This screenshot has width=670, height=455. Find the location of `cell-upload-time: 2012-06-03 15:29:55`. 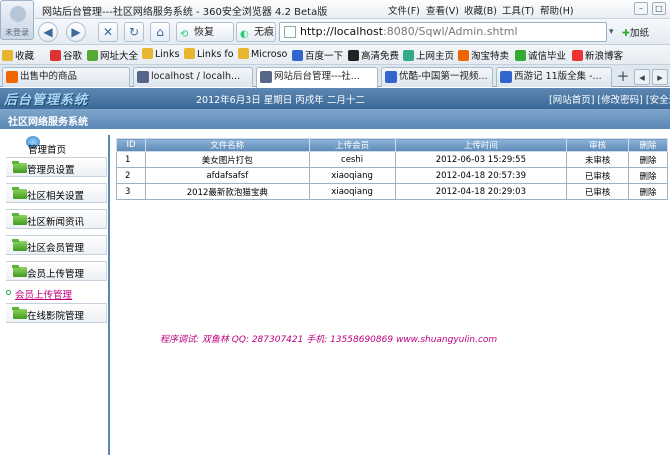

cell-upload-time: 2012-06-03 15:29:55 is located at coordinates (481, 159).